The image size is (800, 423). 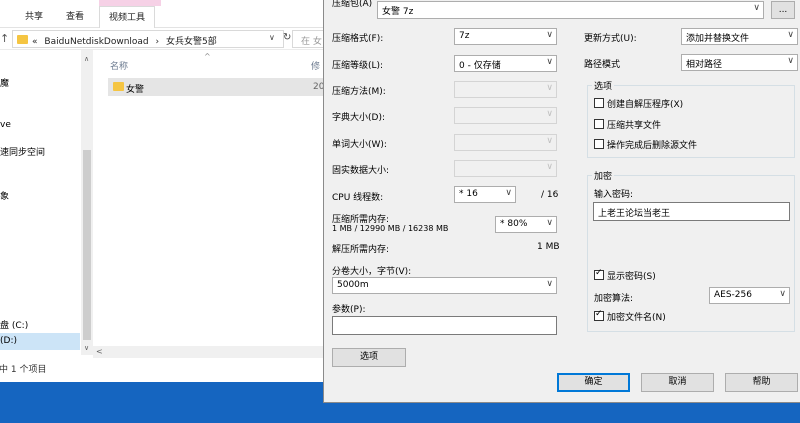 I want to click on taskbar, so click(x=400, y=402).